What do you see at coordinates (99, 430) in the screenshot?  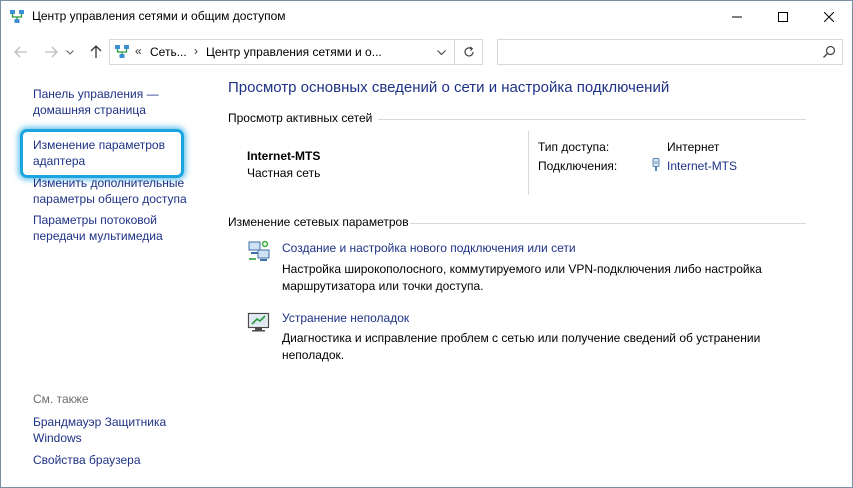 I see `sidebar-item-firewall: Брандмауэр Защитника Windows` at bounding box center [99, 430].